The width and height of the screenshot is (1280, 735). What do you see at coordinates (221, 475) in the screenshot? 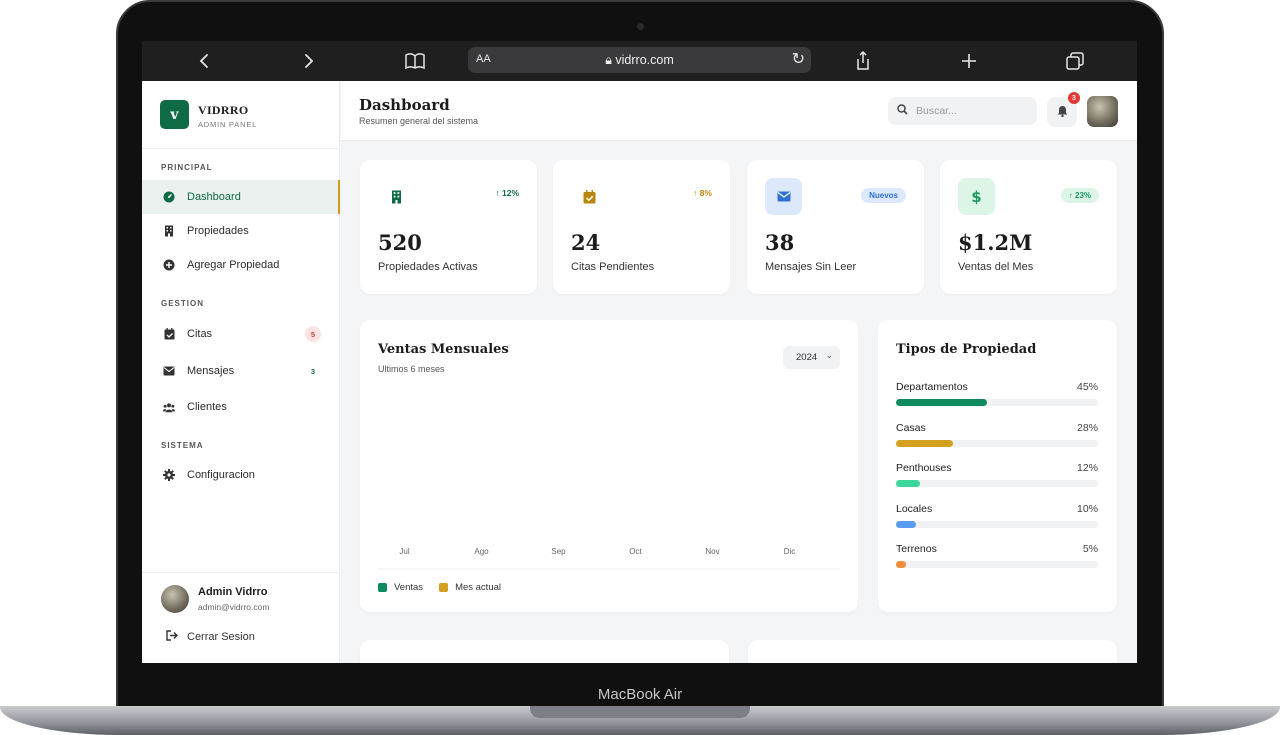
I see `sidebar-item-label: Configuracion` at bounding box center [221, 475].